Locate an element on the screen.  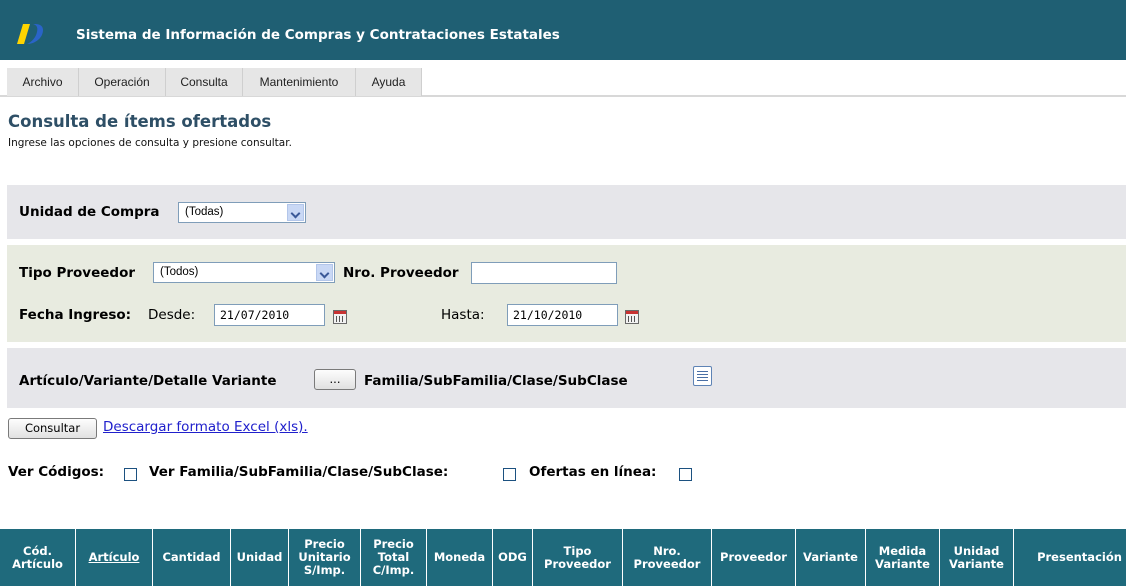
nro-proveedor-label: Nro. Proveedor is located at coordinates (401, 273).